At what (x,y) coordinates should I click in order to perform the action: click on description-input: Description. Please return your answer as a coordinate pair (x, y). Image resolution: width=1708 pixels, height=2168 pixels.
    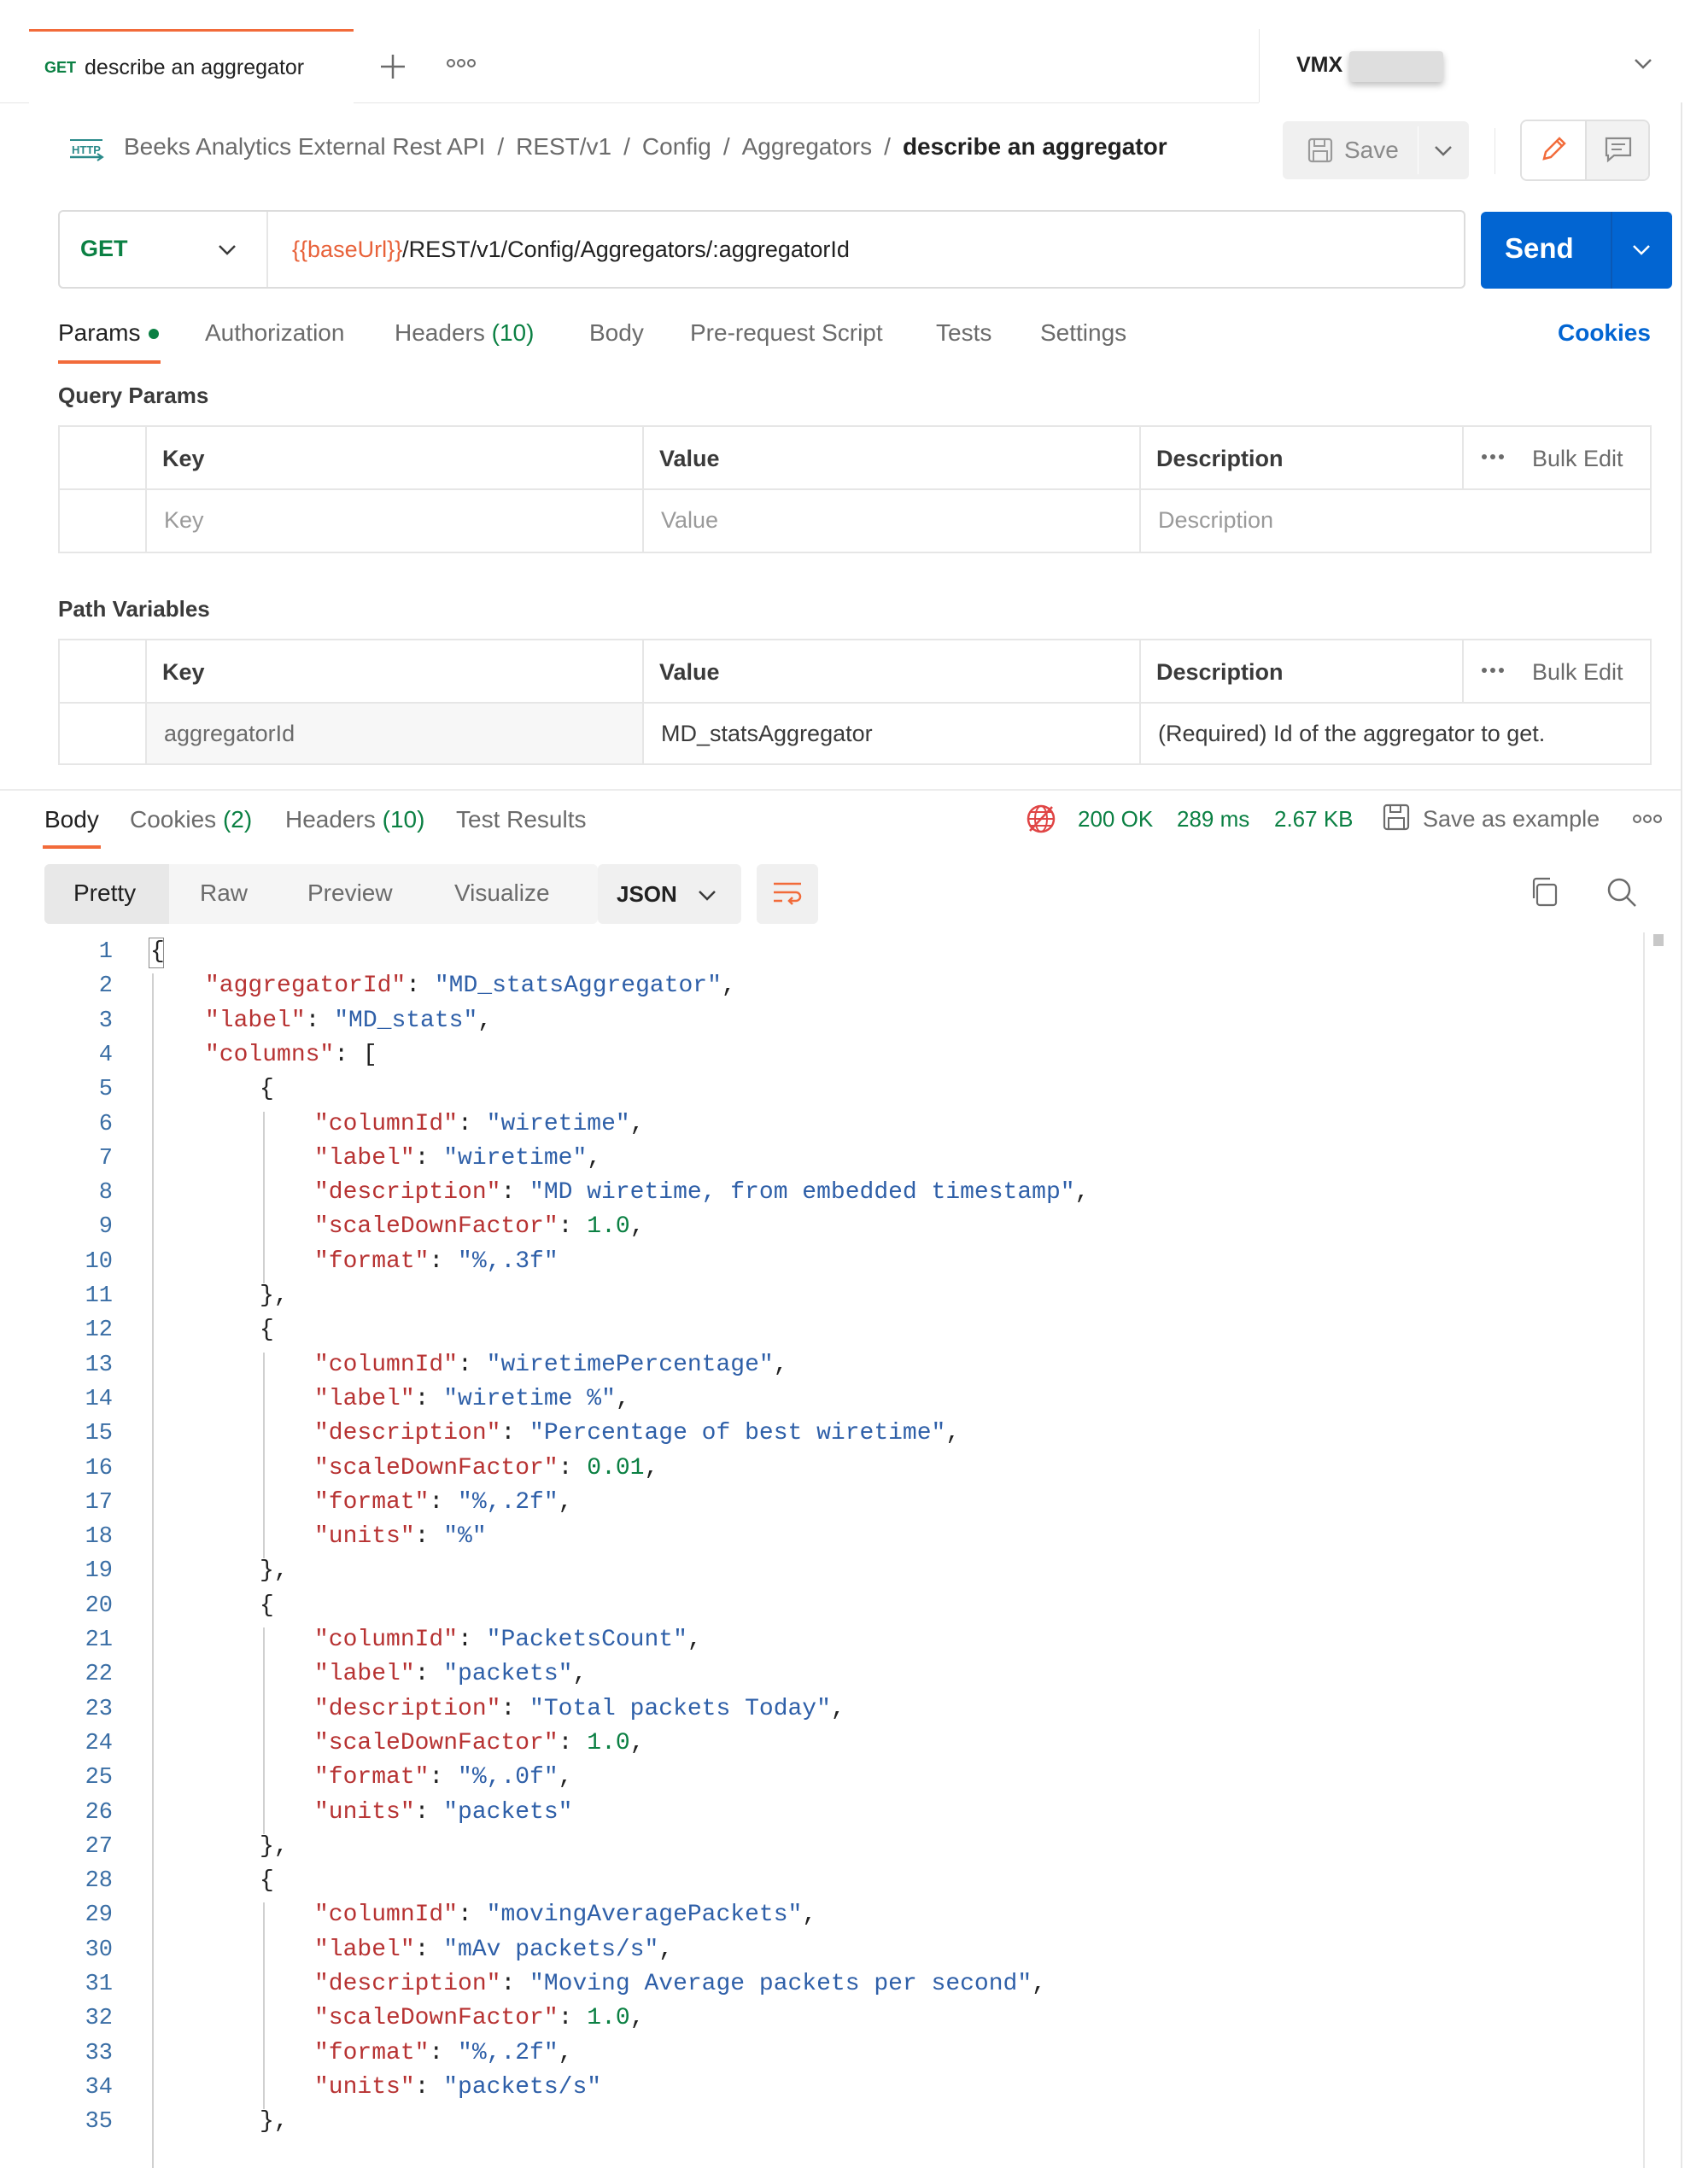
    Looking at the image, I should click on (1215, 520).